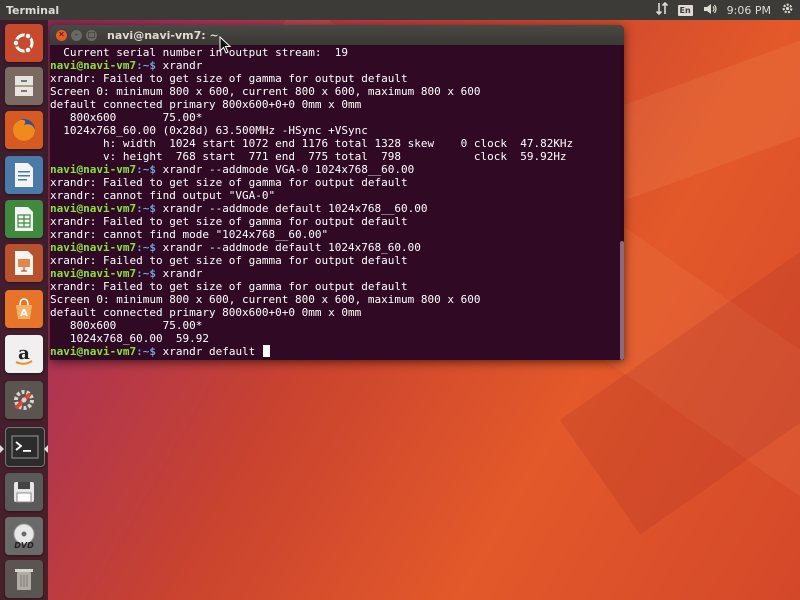  Describe the element at coordinates (710, 10) in the screenshot. I see `volume-icon` at that location.